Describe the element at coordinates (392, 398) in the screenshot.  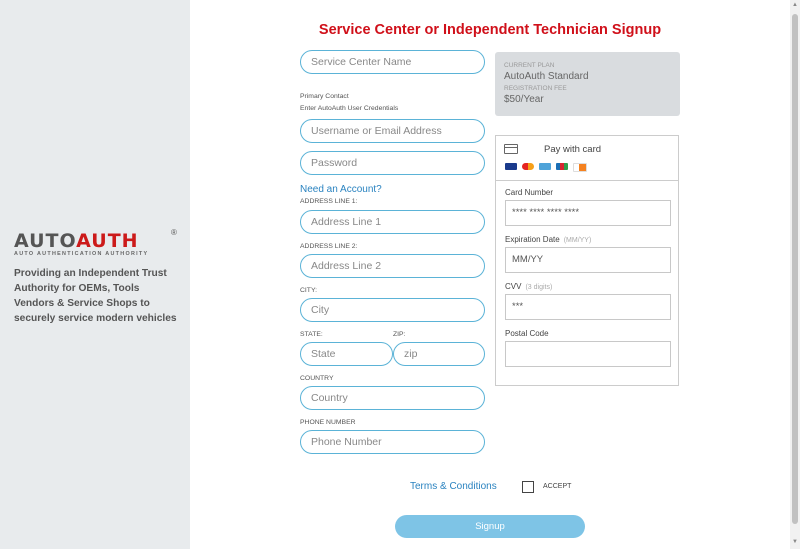
I see `country-input: Country` at that location.